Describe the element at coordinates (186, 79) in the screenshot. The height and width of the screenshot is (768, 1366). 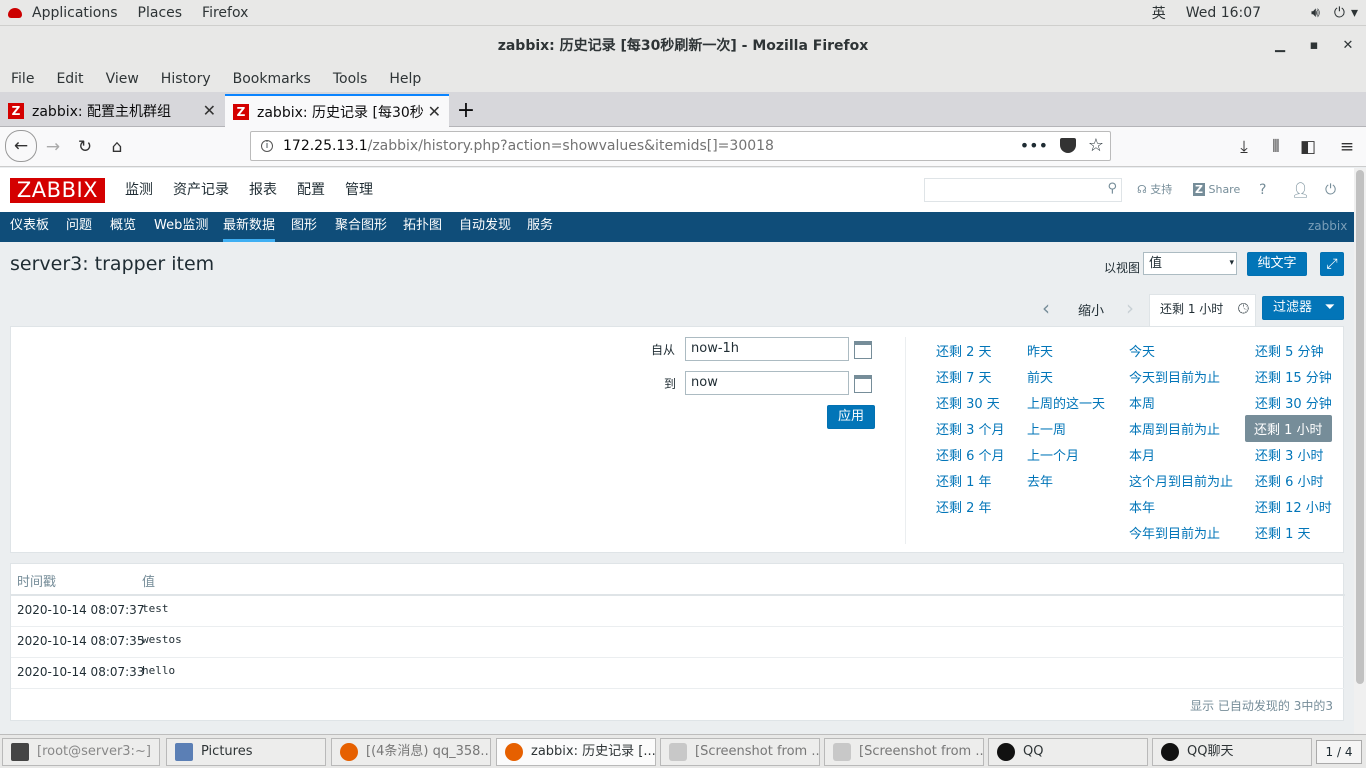
I see `menu-history: History` at that location.